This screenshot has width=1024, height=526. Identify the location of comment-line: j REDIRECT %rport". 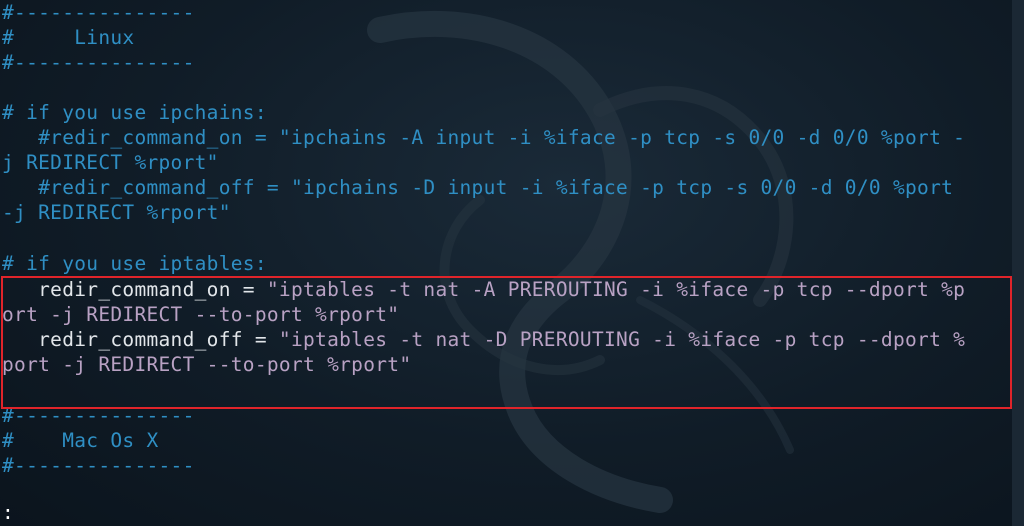
(110, 162).